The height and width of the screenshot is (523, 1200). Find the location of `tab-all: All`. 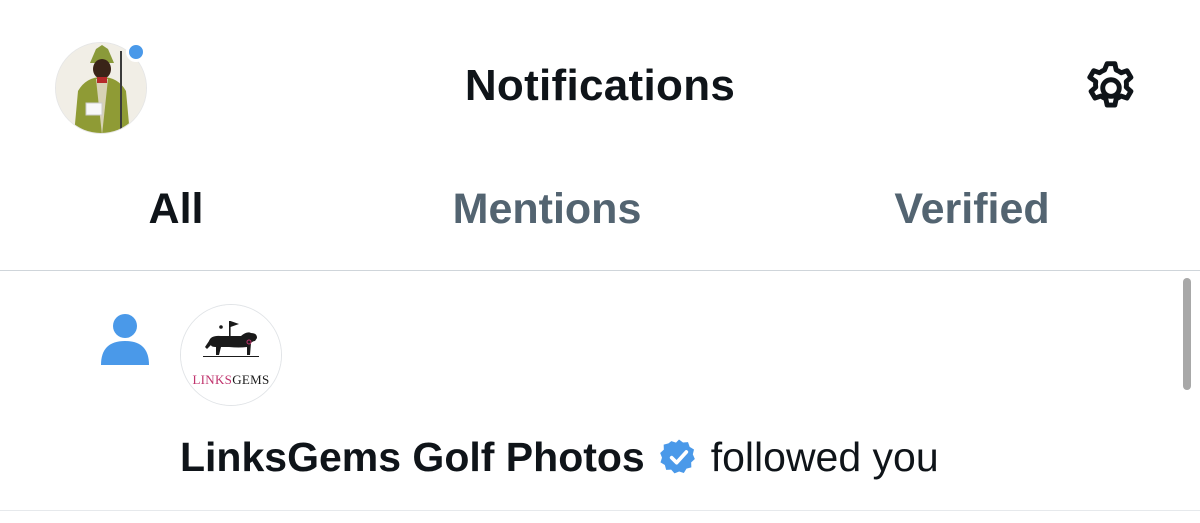

tab-all: All is located at coordinates (176, 219).